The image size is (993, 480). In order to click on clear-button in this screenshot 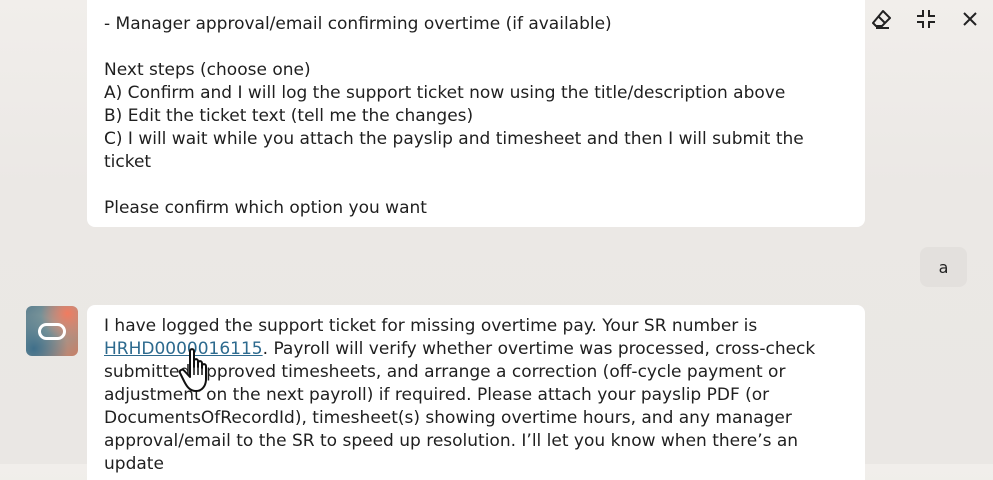, I will do `click(882, 19)`.